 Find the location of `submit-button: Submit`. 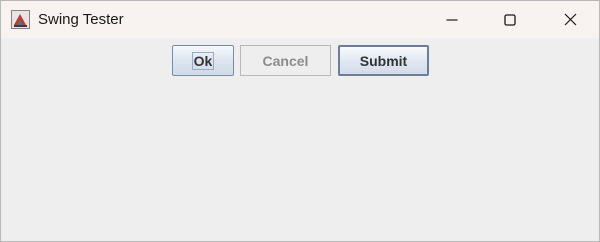

submit-button: Submit is located at coordinates (383, 60).